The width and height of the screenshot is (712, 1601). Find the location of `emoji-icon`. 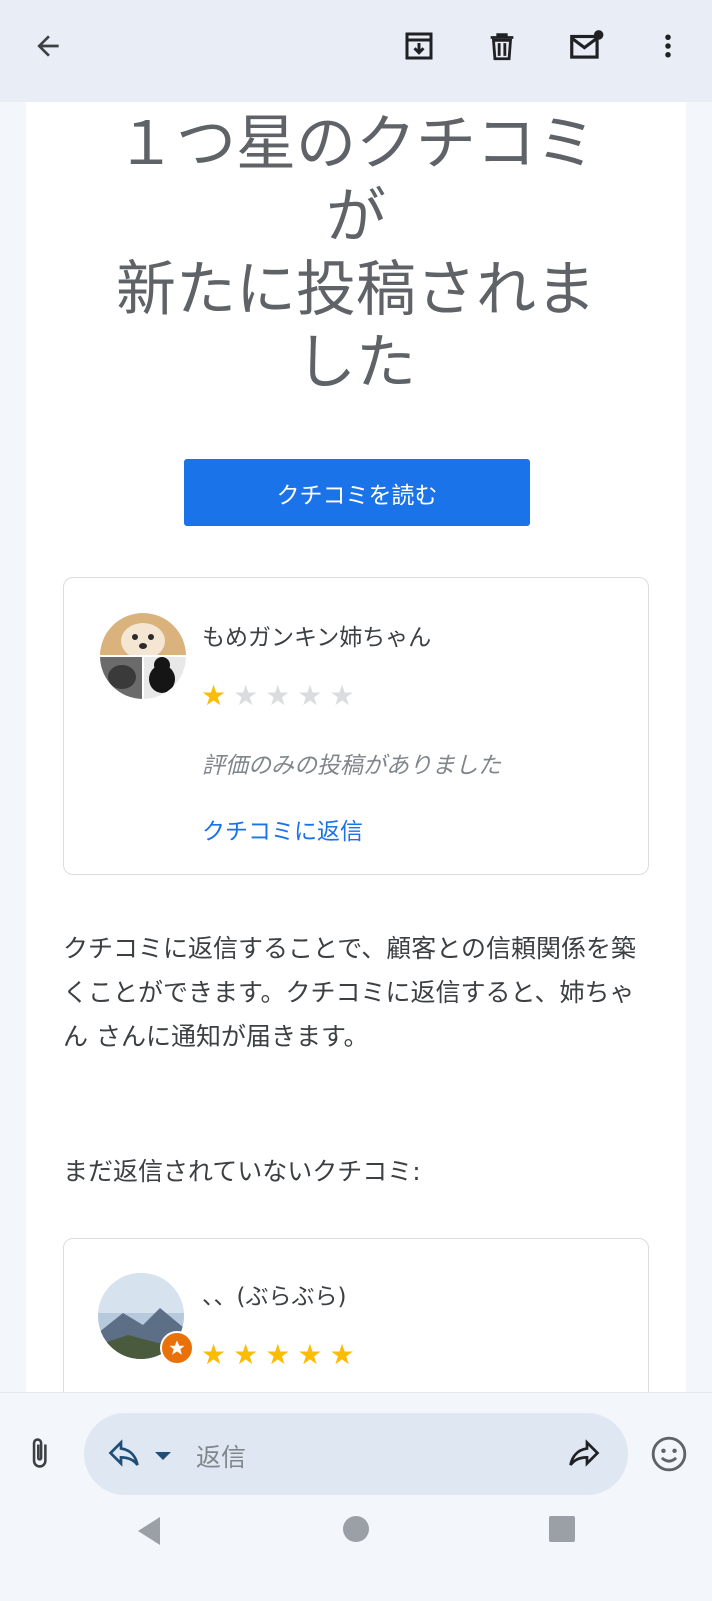

emoji-icon is located at coordinates (669, 1456).